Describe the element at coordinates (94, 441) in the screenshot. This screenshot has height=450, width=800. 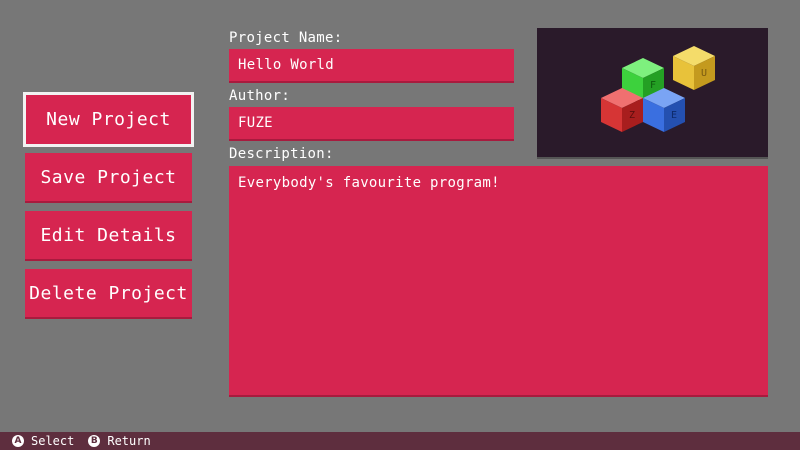
I see `b-button-icon: B` at that location.